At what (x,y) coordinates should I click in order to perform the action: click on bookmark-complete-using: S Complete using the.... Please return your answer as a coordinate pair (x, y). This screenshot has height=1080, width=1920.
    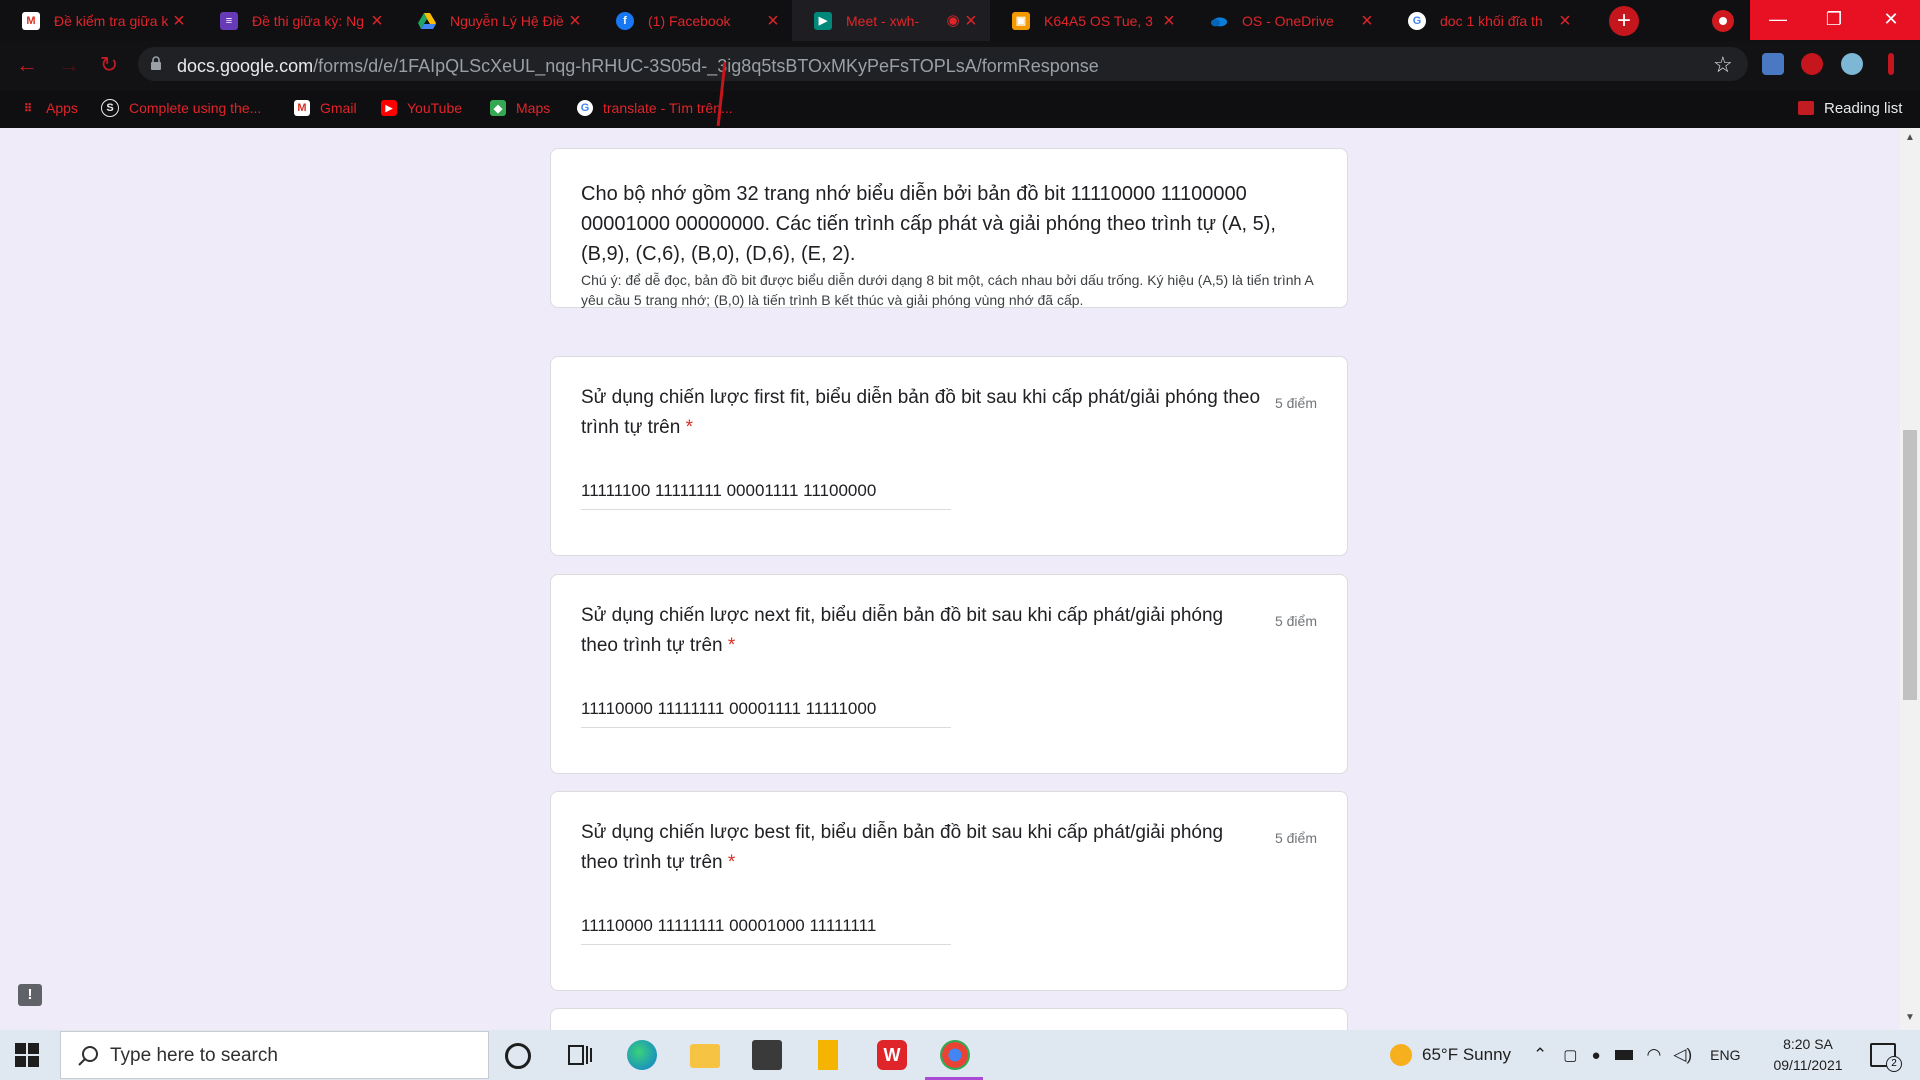
    Looking at the image, I should click on (181, 108).